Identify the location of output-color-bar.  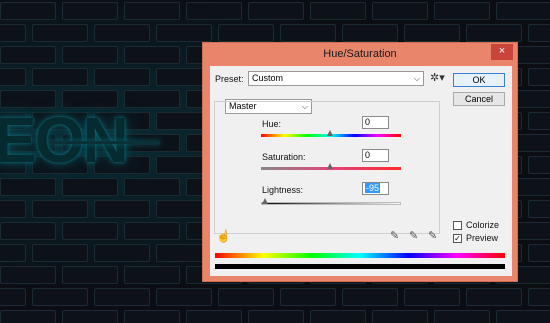
(360, 266).